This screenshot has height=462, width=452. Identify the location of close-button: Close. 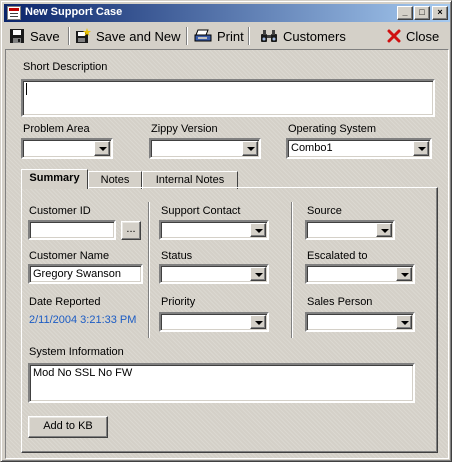
(413, 36).